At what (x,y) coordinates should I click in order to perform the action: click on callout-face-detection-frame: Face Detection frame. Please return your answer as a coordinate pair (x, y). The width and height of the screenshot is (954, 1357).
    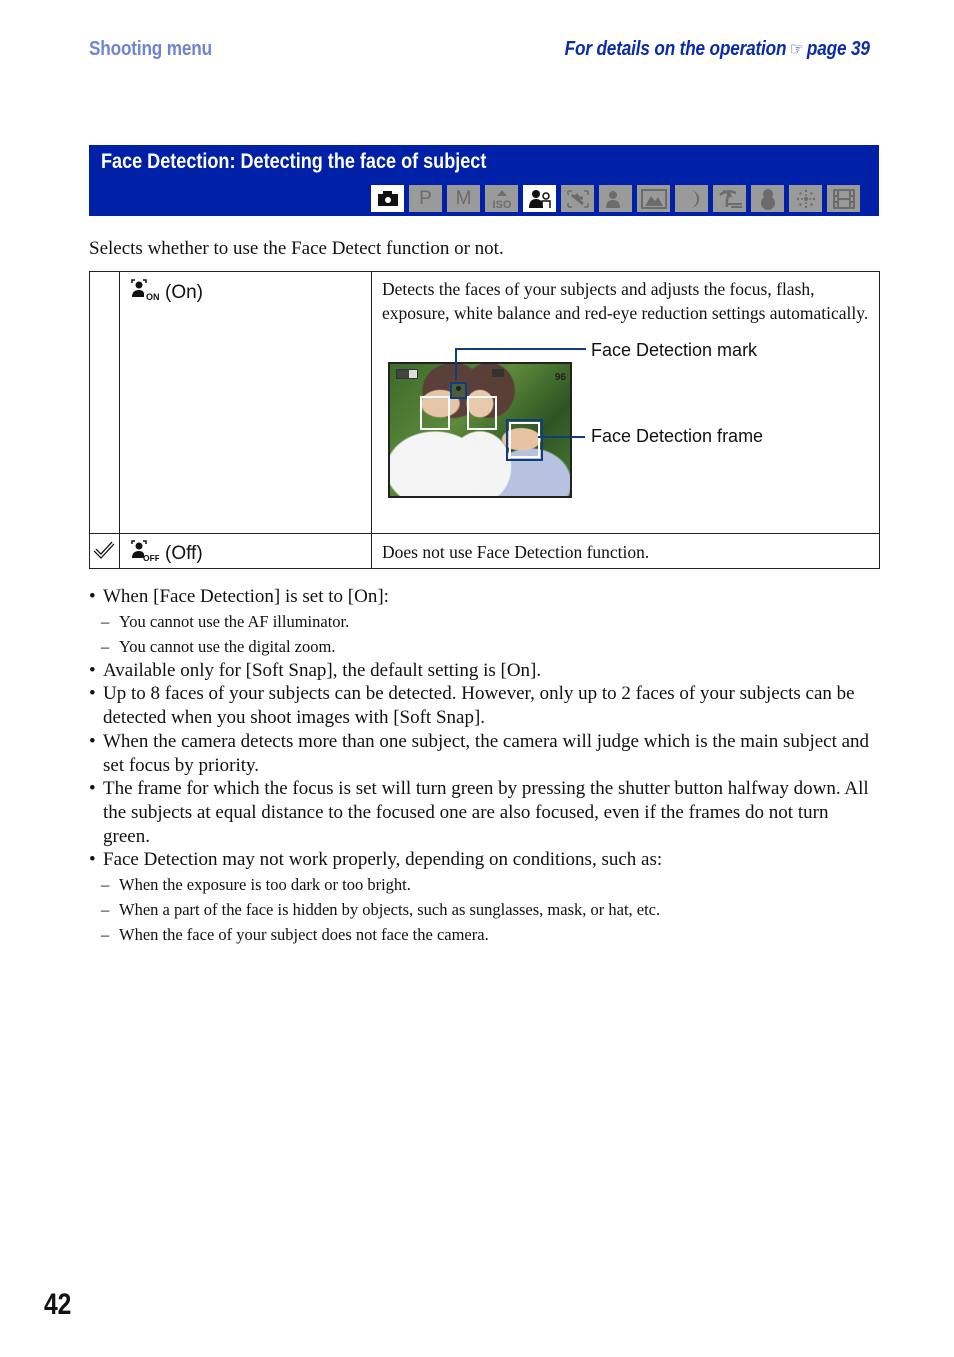
    Looking at the image, I should click on (677, 436).